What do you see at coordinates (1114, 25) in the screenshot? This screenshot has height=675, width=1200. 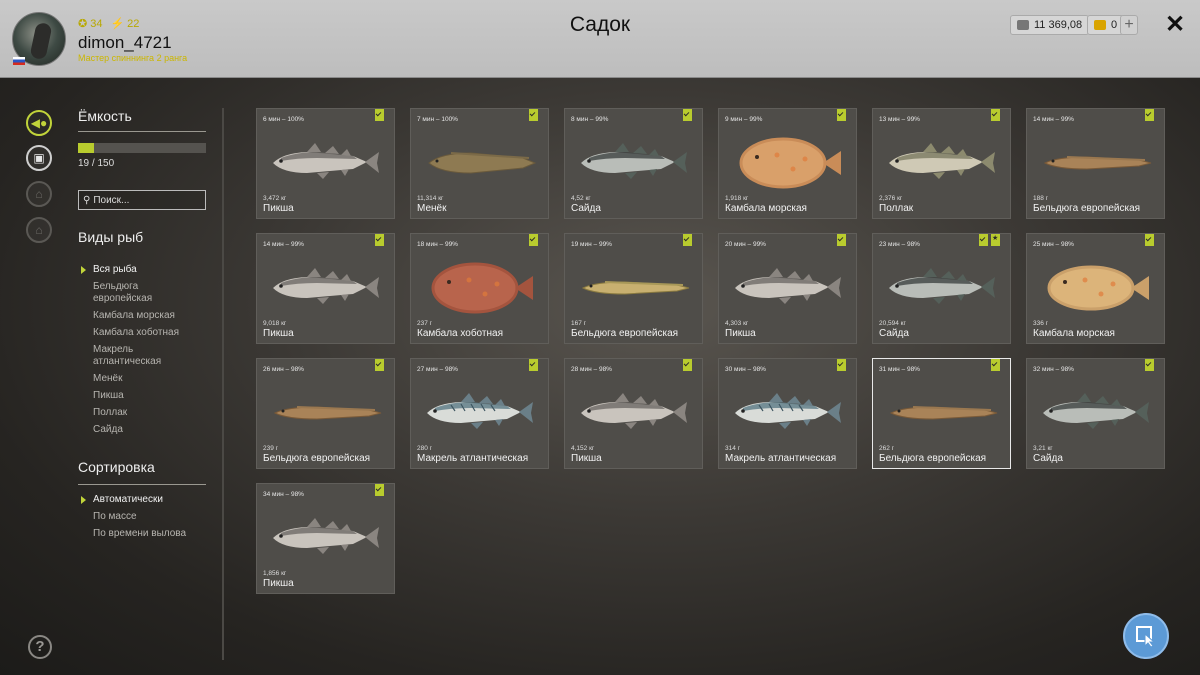 I see `gold-value: 0` at bounding box center [1114, 25].